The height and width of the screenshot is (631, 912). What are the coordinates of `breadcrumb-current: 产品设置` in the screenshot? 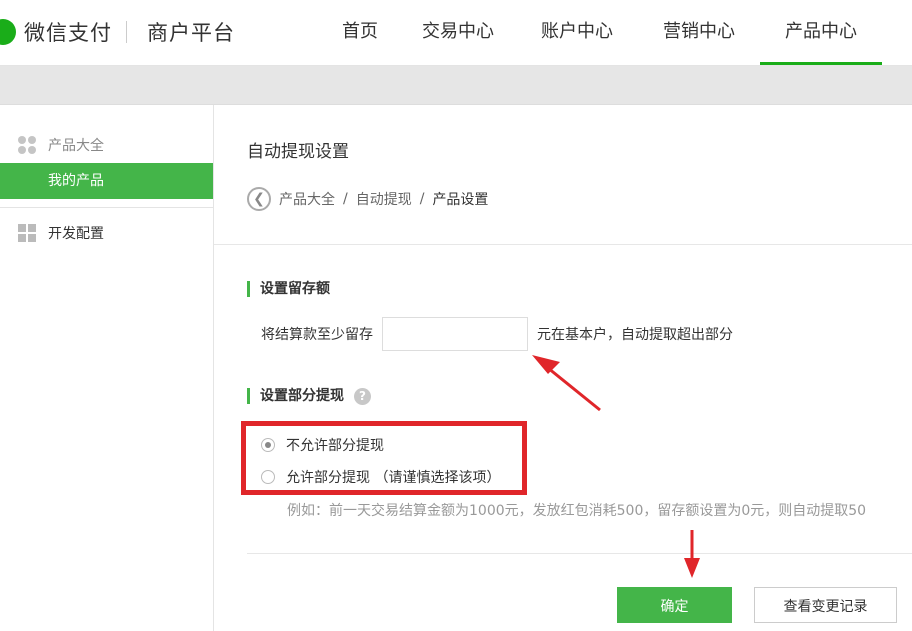 It's located at (460, 200).